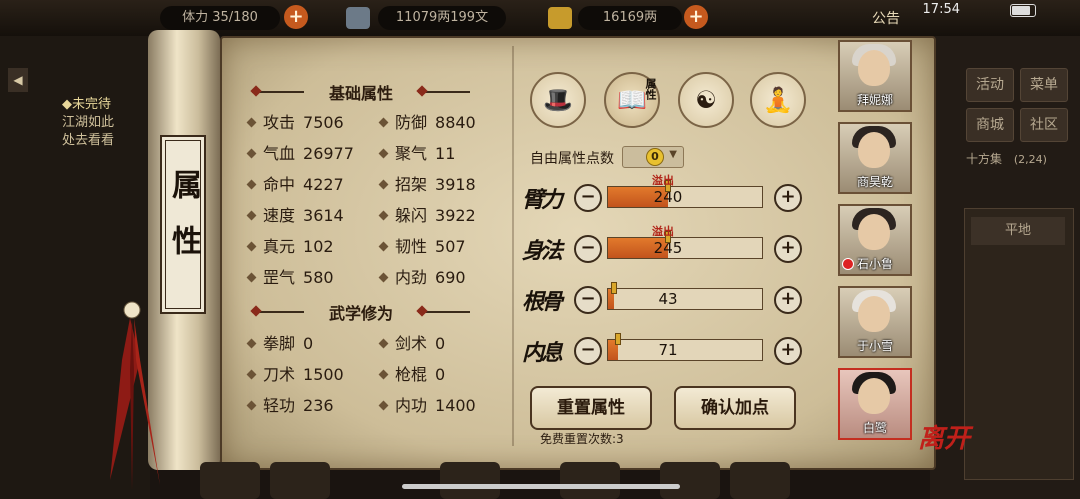 The image size is (1080, 499). I want to click on martial-value: 1400, so click(455, 405).